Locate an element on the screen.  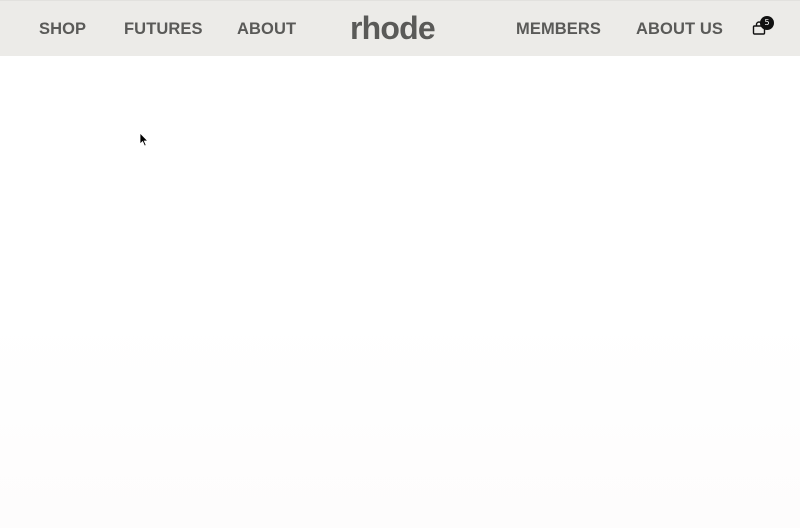
nav-link-about: ABOUT is located at coordinates (266, 29).